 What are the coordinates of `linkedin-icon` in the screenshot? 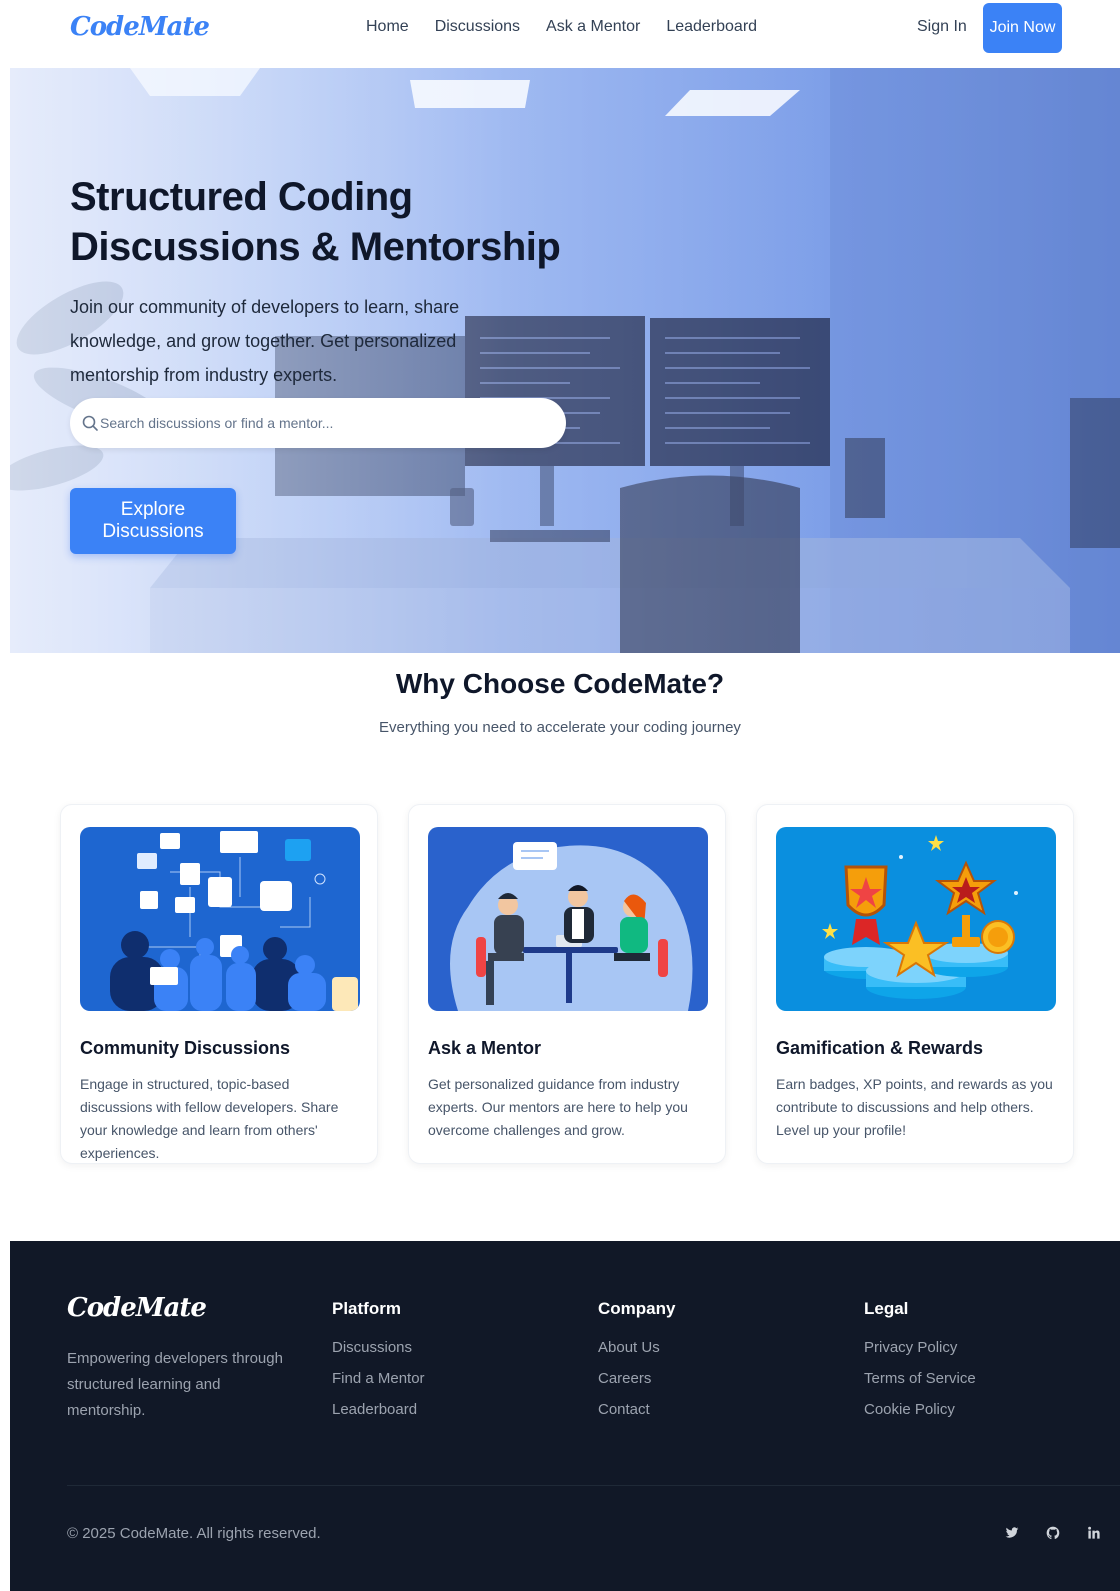 It's located at (1094, 1535).